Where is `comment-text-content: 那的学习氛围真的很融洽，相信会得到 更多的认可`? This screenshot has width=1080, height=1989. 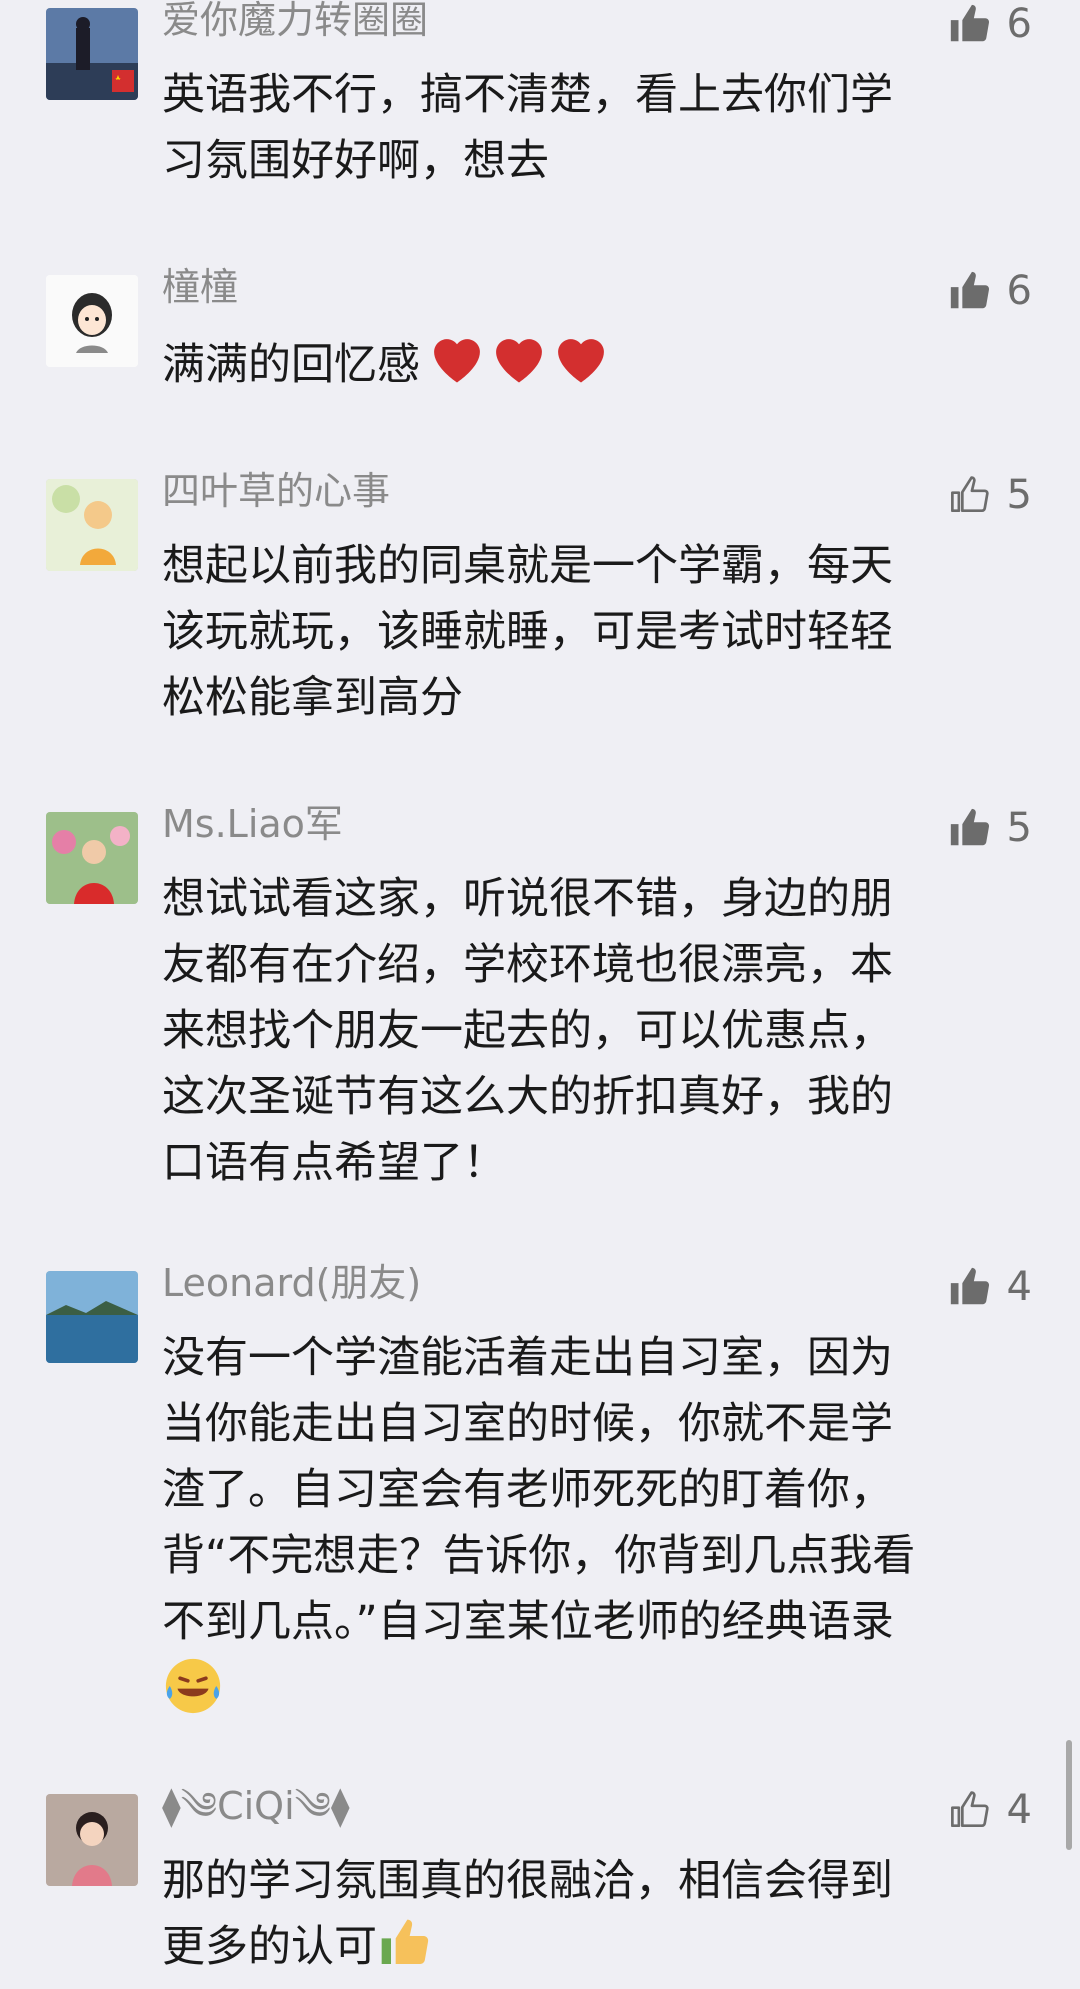
comment-text-content: 那的学习氛围真的很融洽，相信会得到 更多的认可 is located at coordinates (527, 1914).